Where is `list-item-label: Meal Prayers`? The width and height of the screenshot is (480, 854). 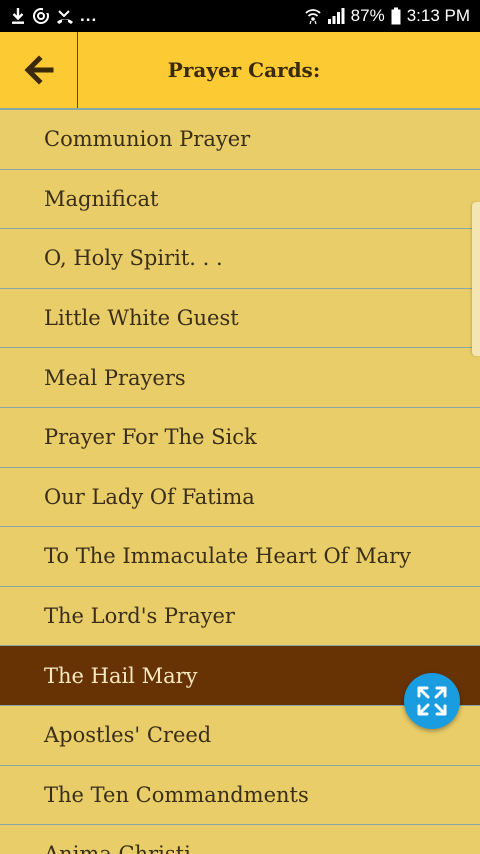 list-item-label: Meal Prayers is located at coordinates (115, 377).